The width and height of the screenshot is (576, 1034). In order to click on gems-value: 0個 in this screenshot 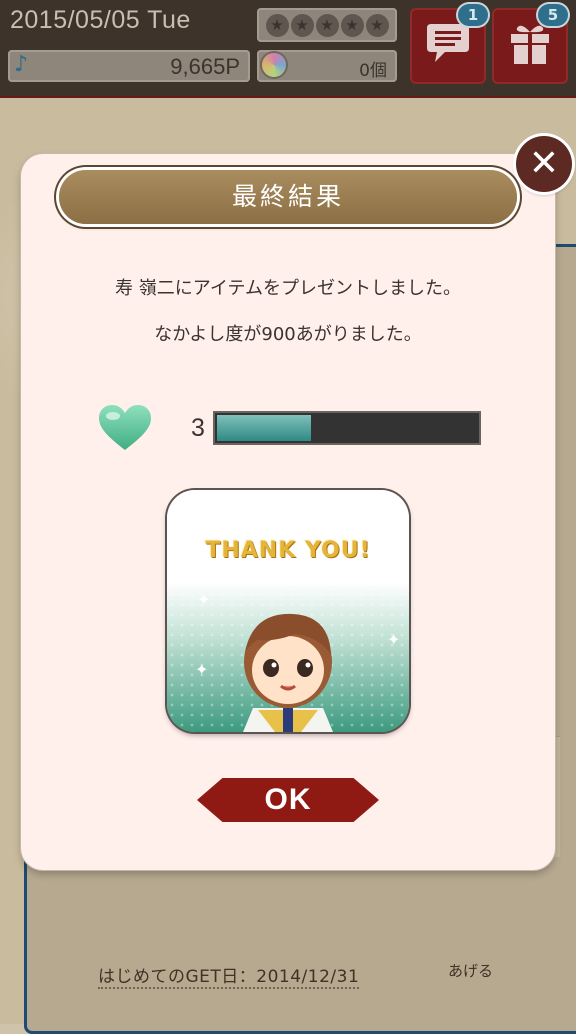, I will do `click(373, 71)`.